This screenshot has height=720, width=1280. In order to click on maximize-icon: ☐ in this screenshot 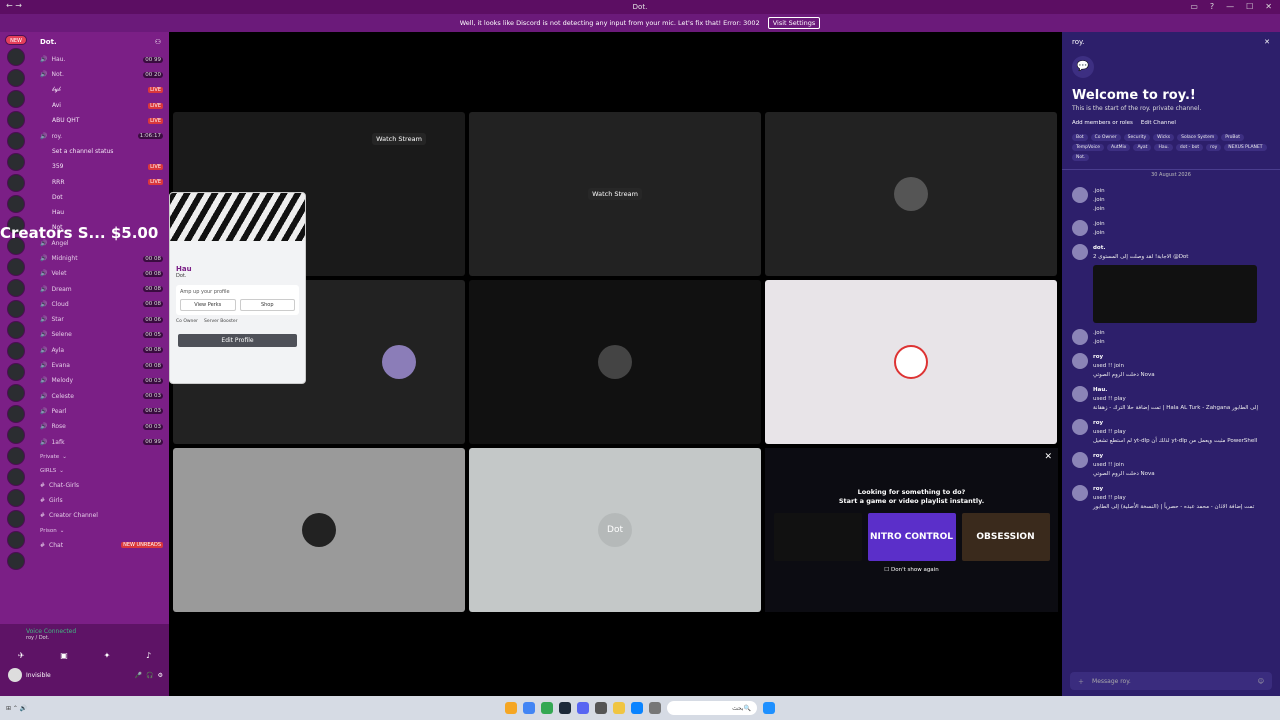, I will do `click(1249, 6)`.